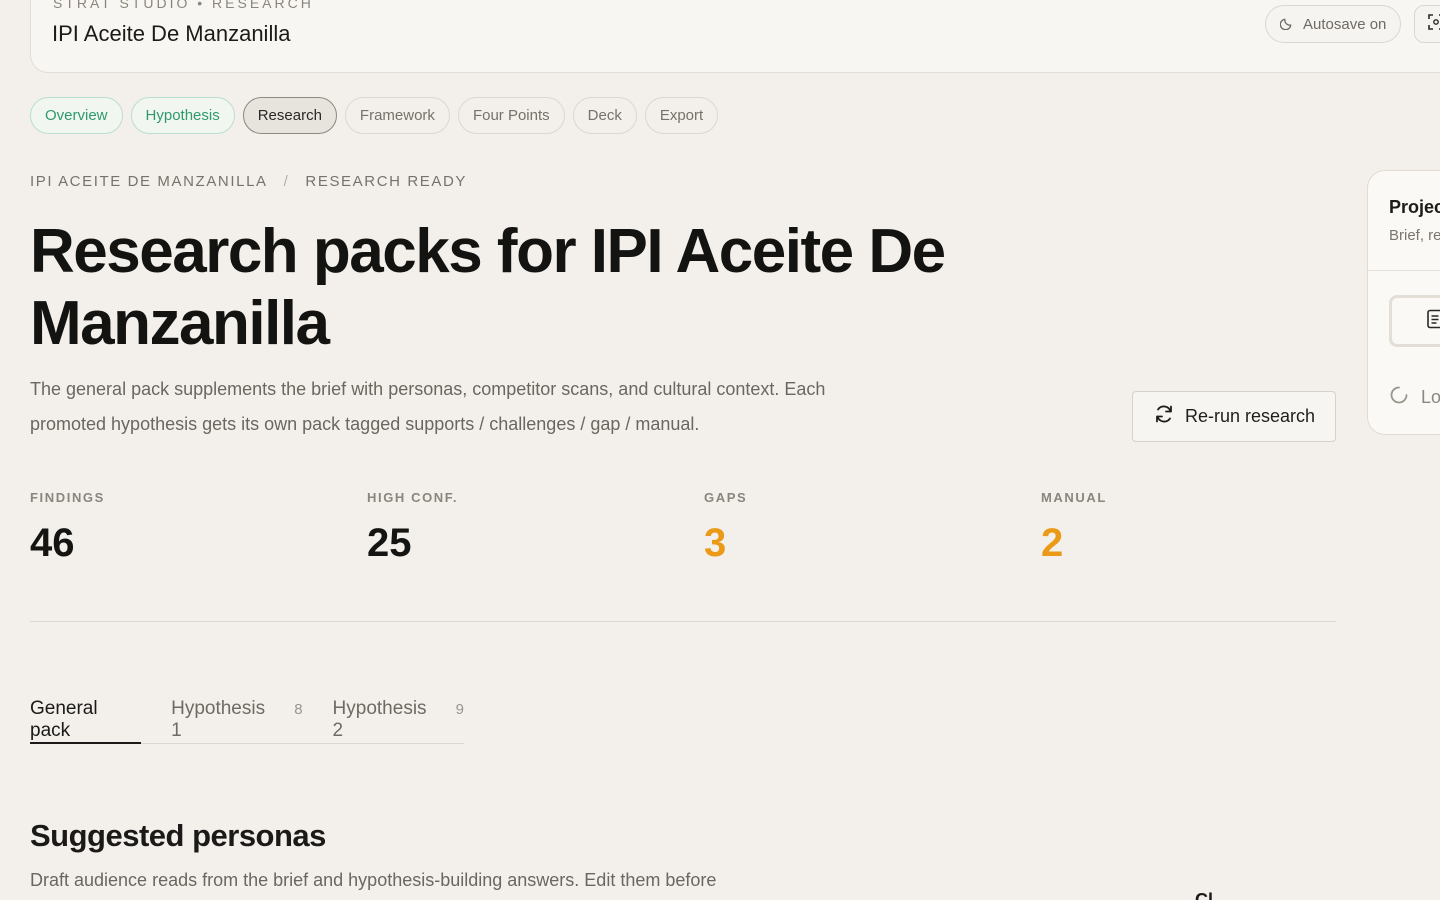  I want to click on pack-tab-hypothesis-1: Hypothesis 1 8, so click(236, 717).